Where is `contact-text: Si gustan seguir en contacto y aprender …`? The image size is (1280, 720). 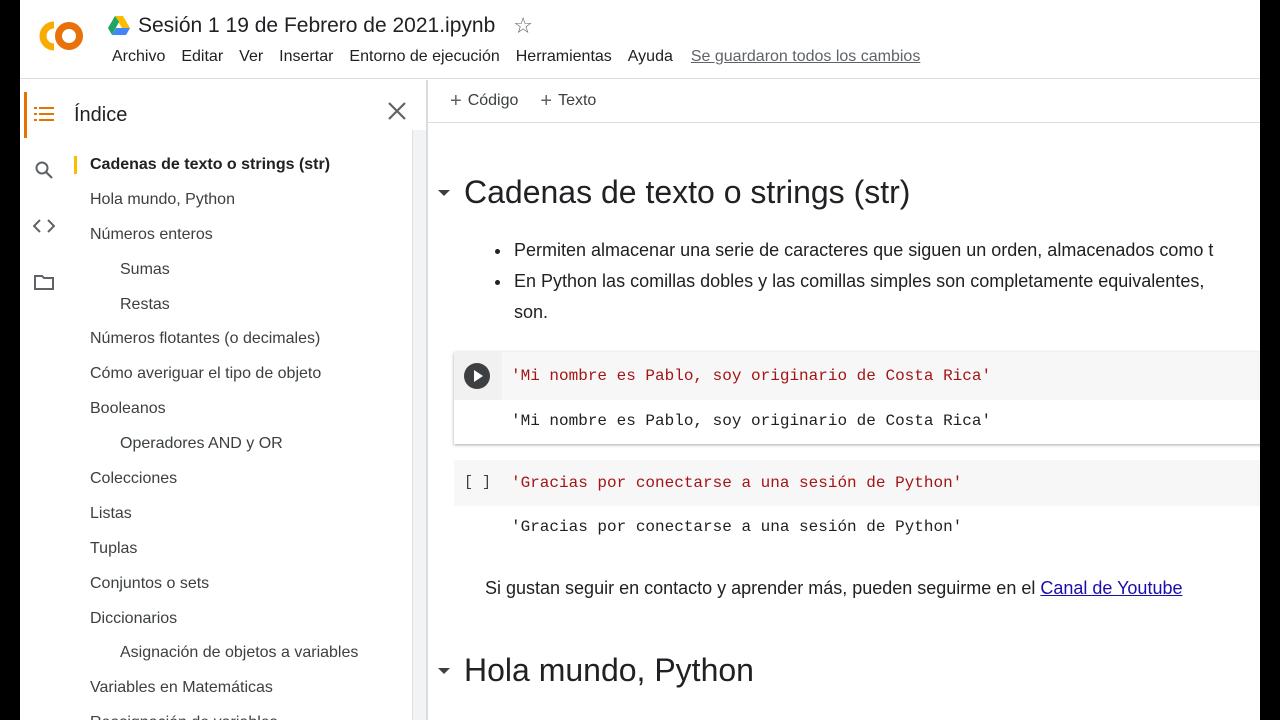
contact-text: Si gustan seguir en contacto y aprender … is located at coordinates (763, 588).